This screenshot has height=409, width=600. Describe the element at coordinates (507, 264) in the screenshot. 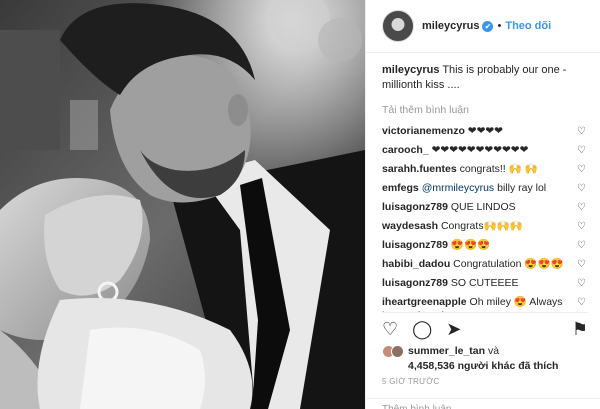

I see `comment-text: Congratulation 😍😍😍` at that location.